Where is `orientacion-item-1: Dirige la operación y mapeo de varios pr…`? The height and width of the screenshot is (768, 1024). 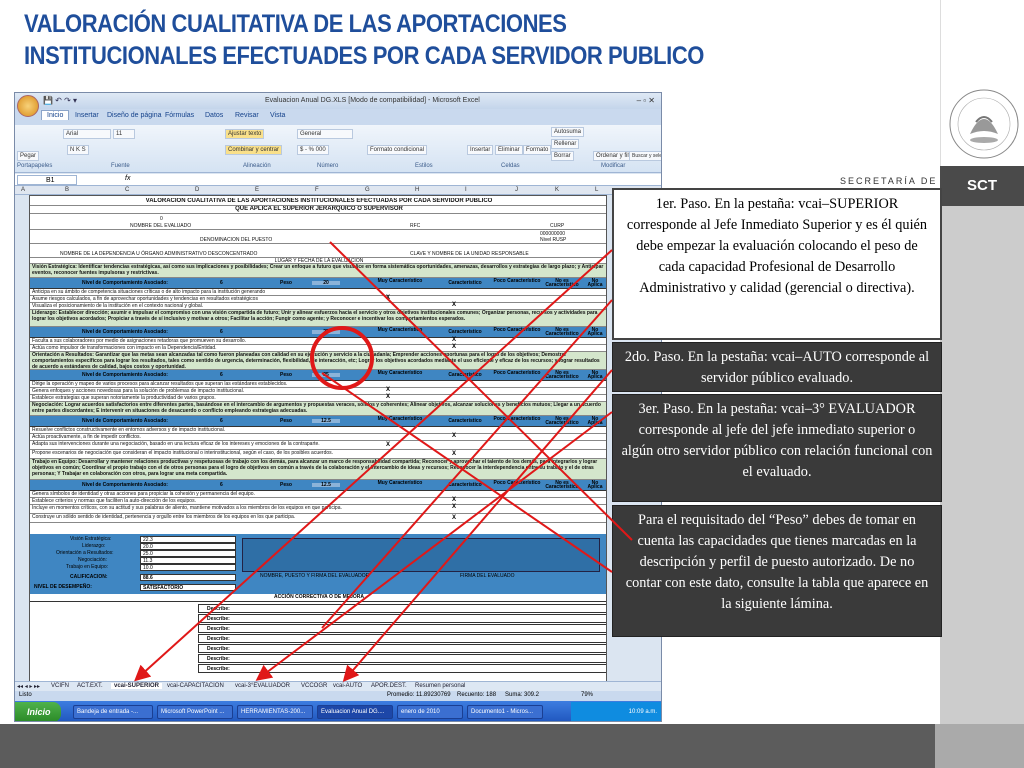
orientacion-item-1: Dirige la operación y mapeo de varios pr… is located at coordinates (318, 384).